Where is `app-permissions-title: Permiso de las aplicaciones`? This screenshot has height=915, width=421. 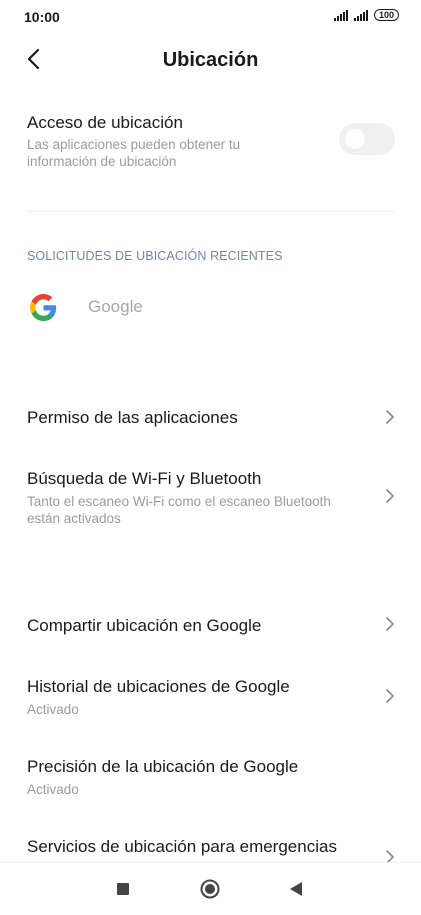
app-permissions-title: Permiso de las aplicaciones is located at coordinates (132, 417).